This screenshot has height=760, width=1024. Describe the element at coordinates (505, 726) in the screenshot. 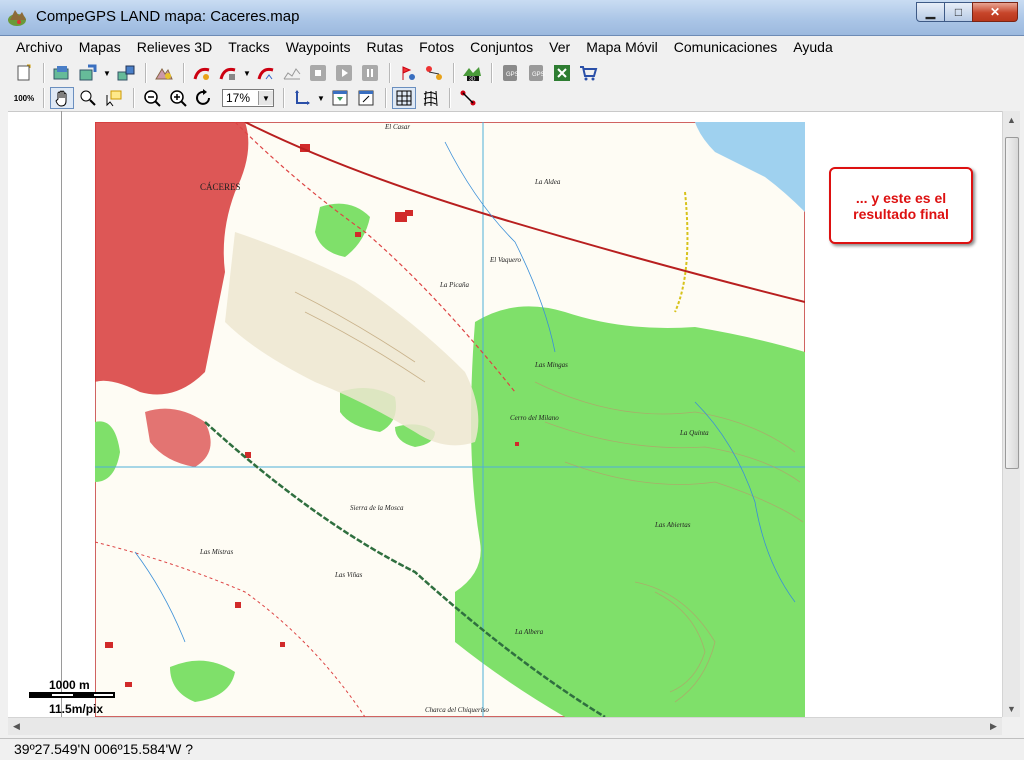

I see `horizontal-scrollbar: ◀ ▶` at that location.